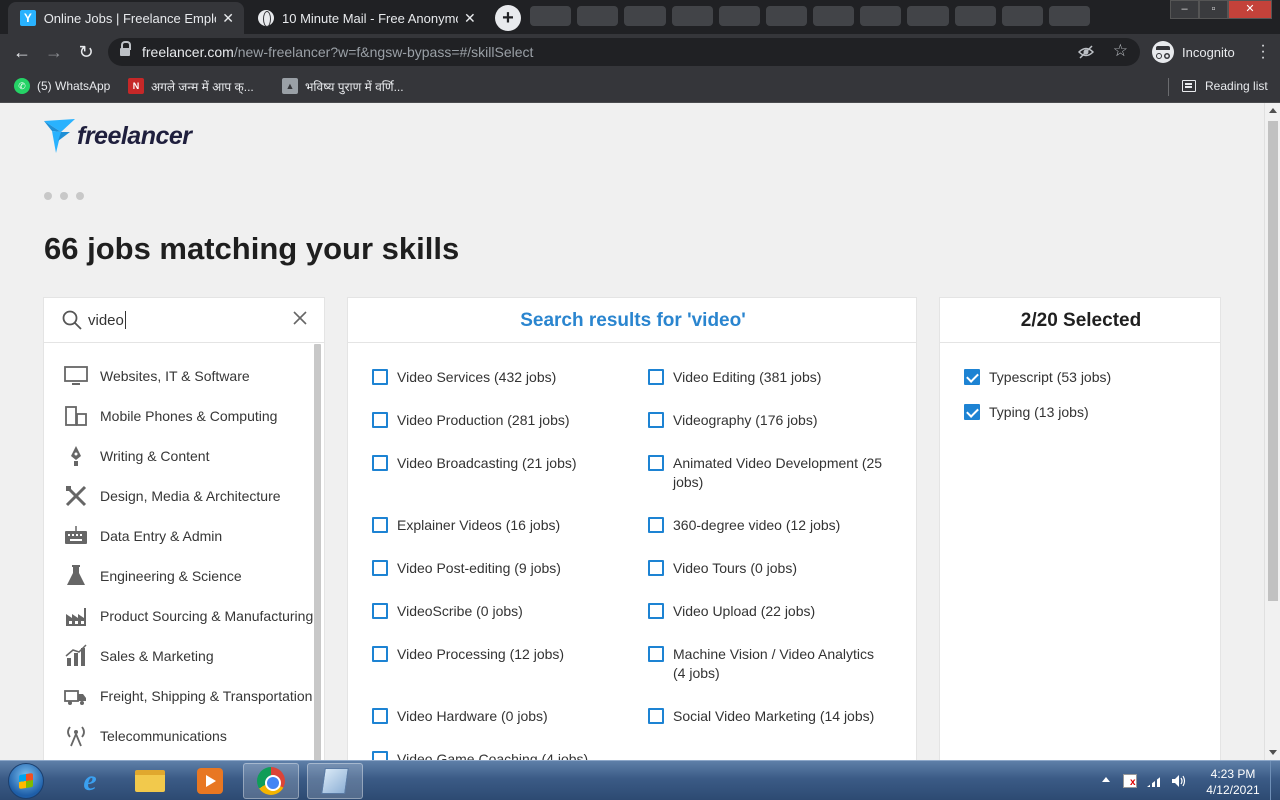  I want to click on skill-option-label: Video Upload (22 jobs), so click(744, 611).